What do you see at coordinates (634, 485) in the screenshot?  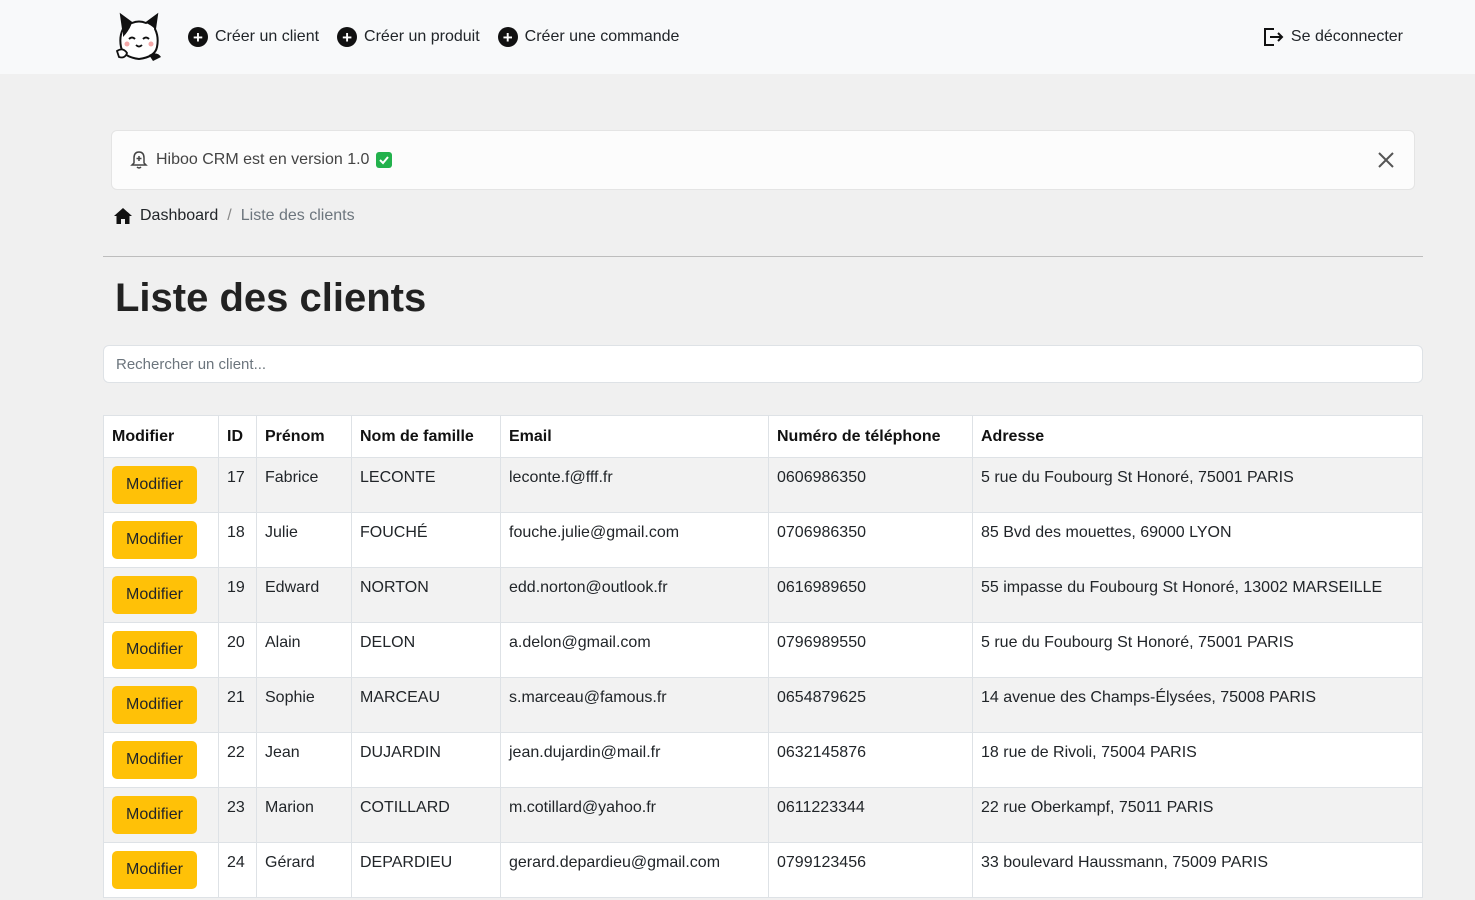 I see `cell-email: leconte.f@fff.fr` at bounding box center [634, 485].